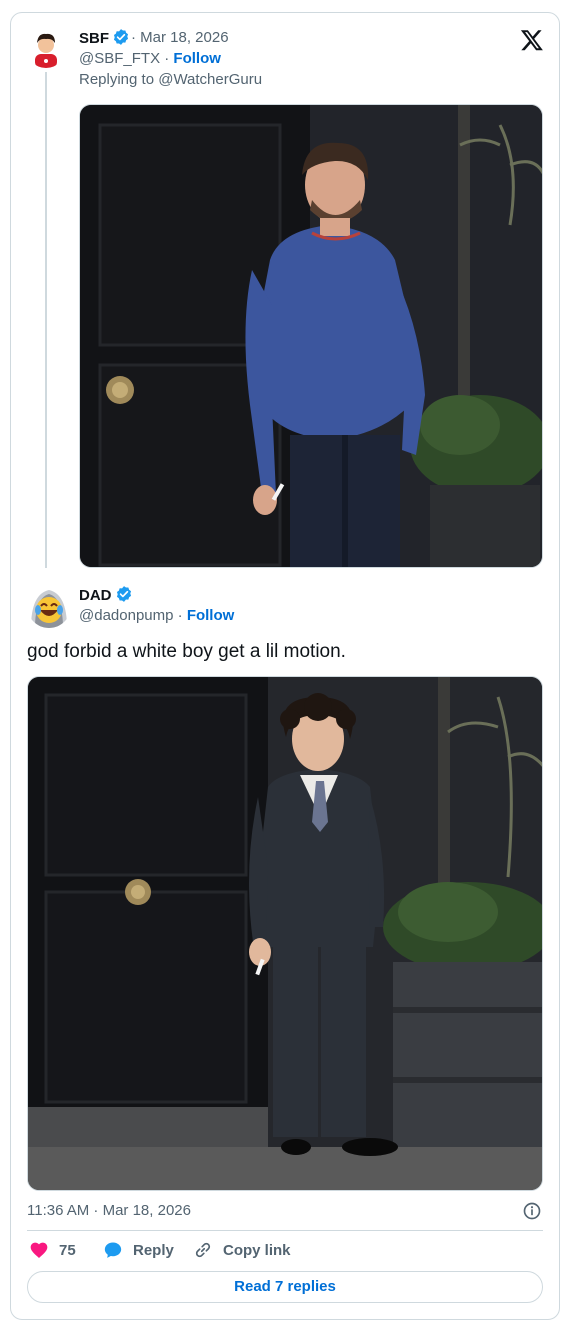  Describe the element at coordinates (46, 320) in the screenshot. I see `thread-connector-line` at that location.